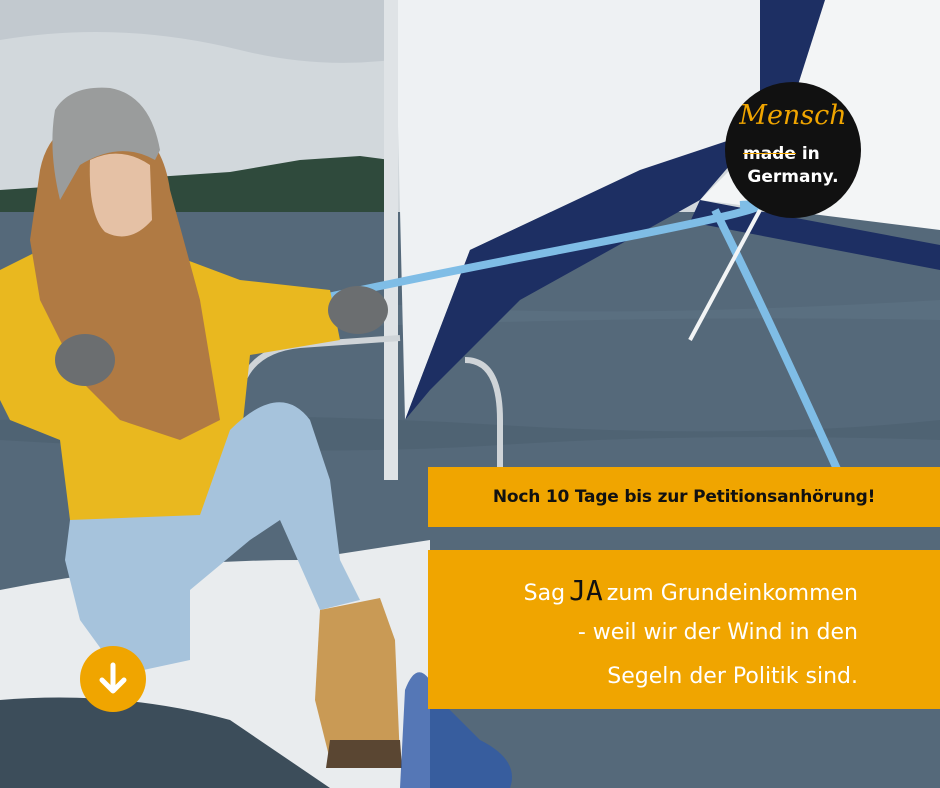 This screenshot has width=940, height=788. I want to click on logo-word-germany: Germany., so click(793, 177).